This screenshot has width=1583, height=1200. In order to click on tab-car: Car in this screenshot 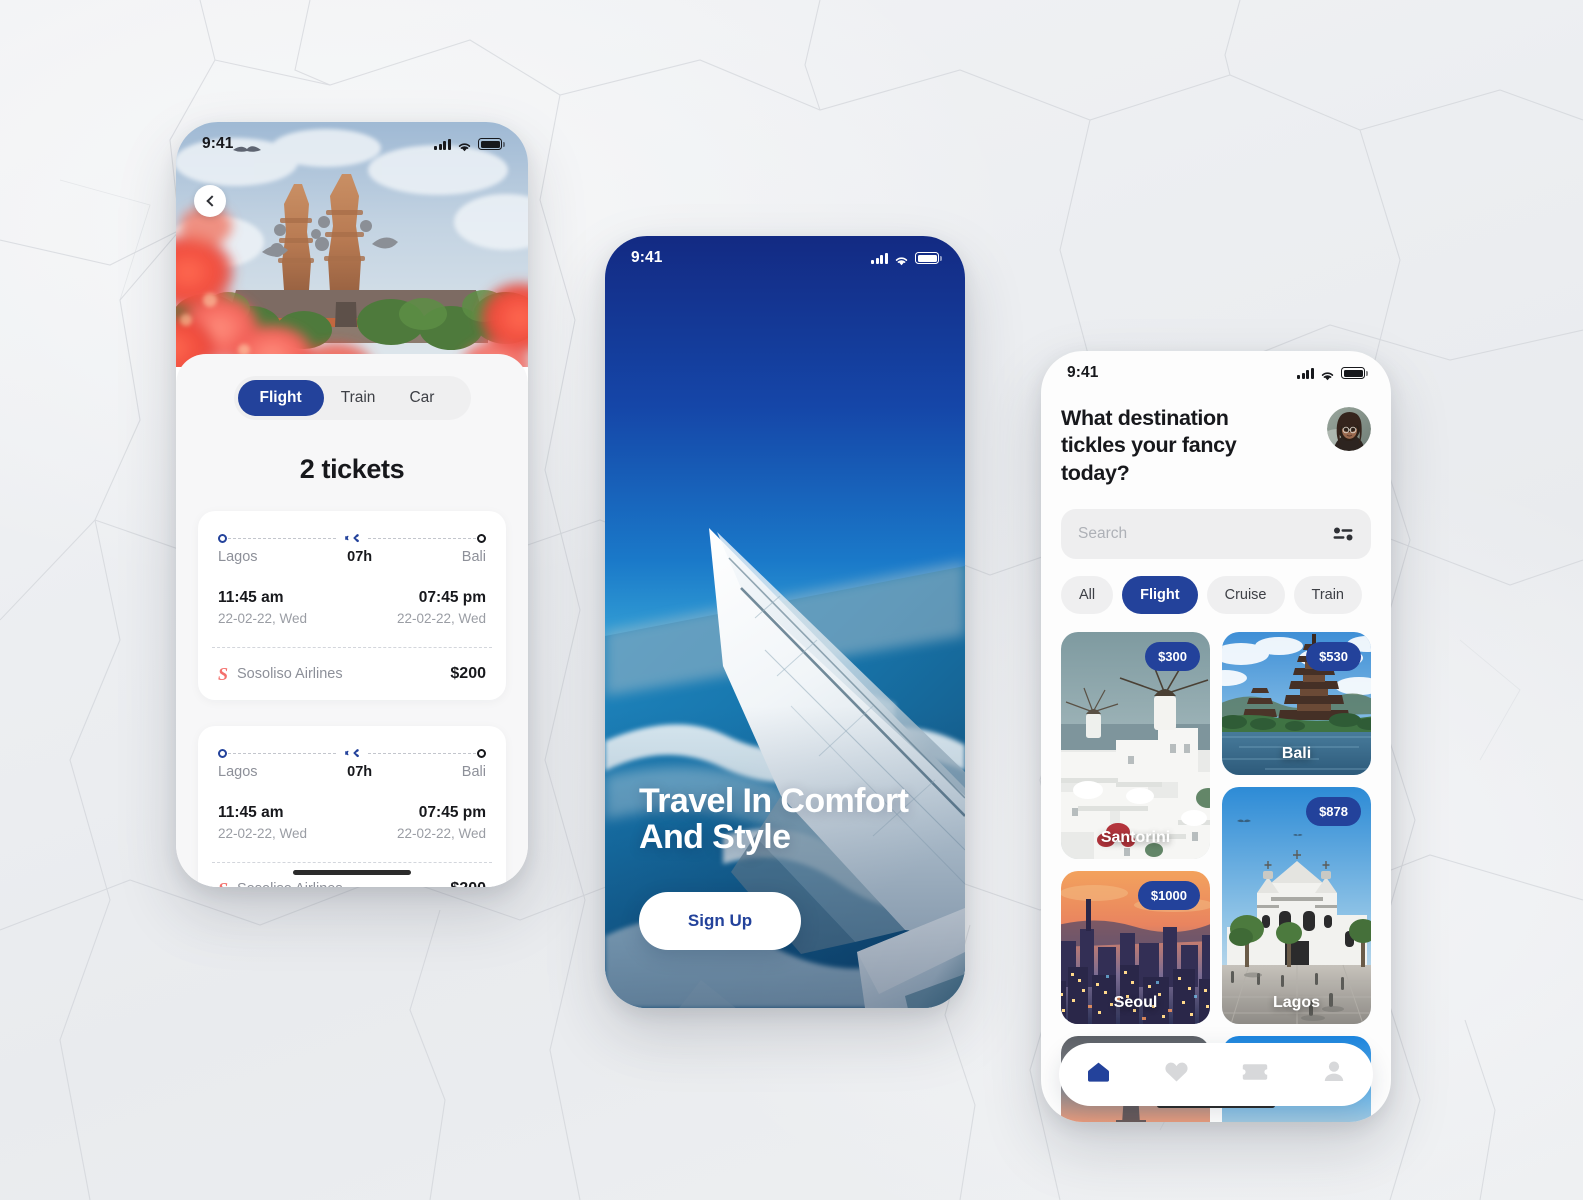, I will do `click(421, 398)`.